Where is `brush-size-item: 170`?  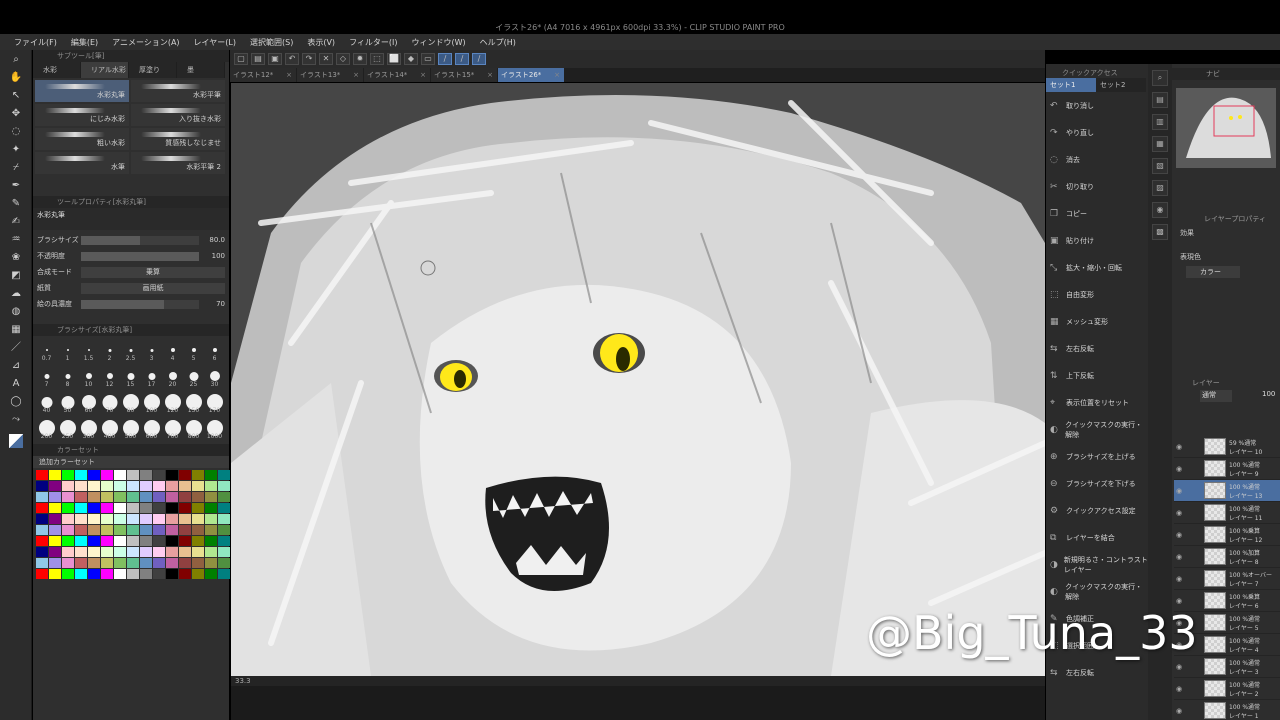
brush-size-item: 170 is located at coordinates (214, 402).